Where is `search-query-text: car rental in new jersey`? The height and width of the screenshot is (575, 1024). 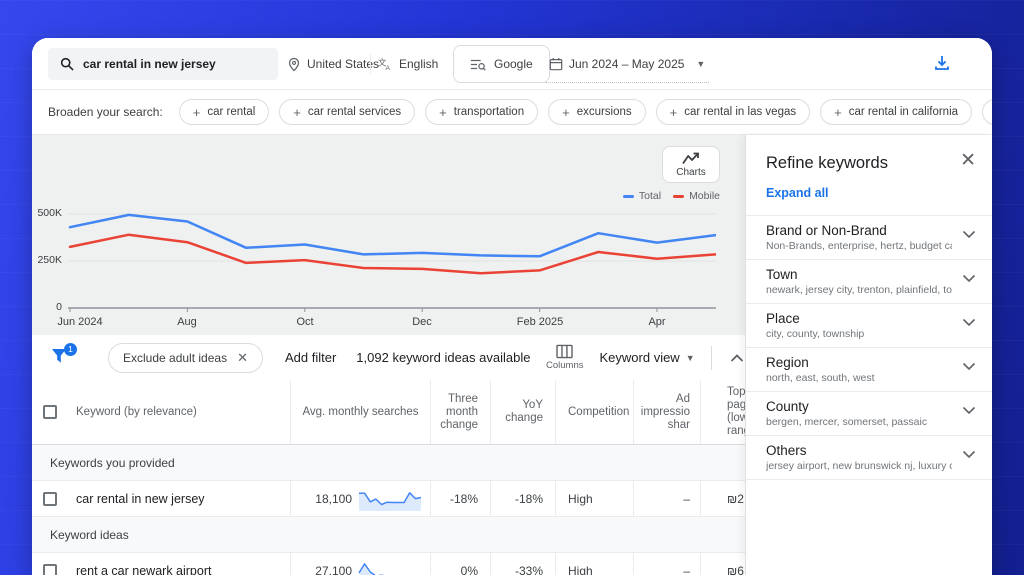 search-query-text: car rental in new jersey is located at coordinates (149, 64).